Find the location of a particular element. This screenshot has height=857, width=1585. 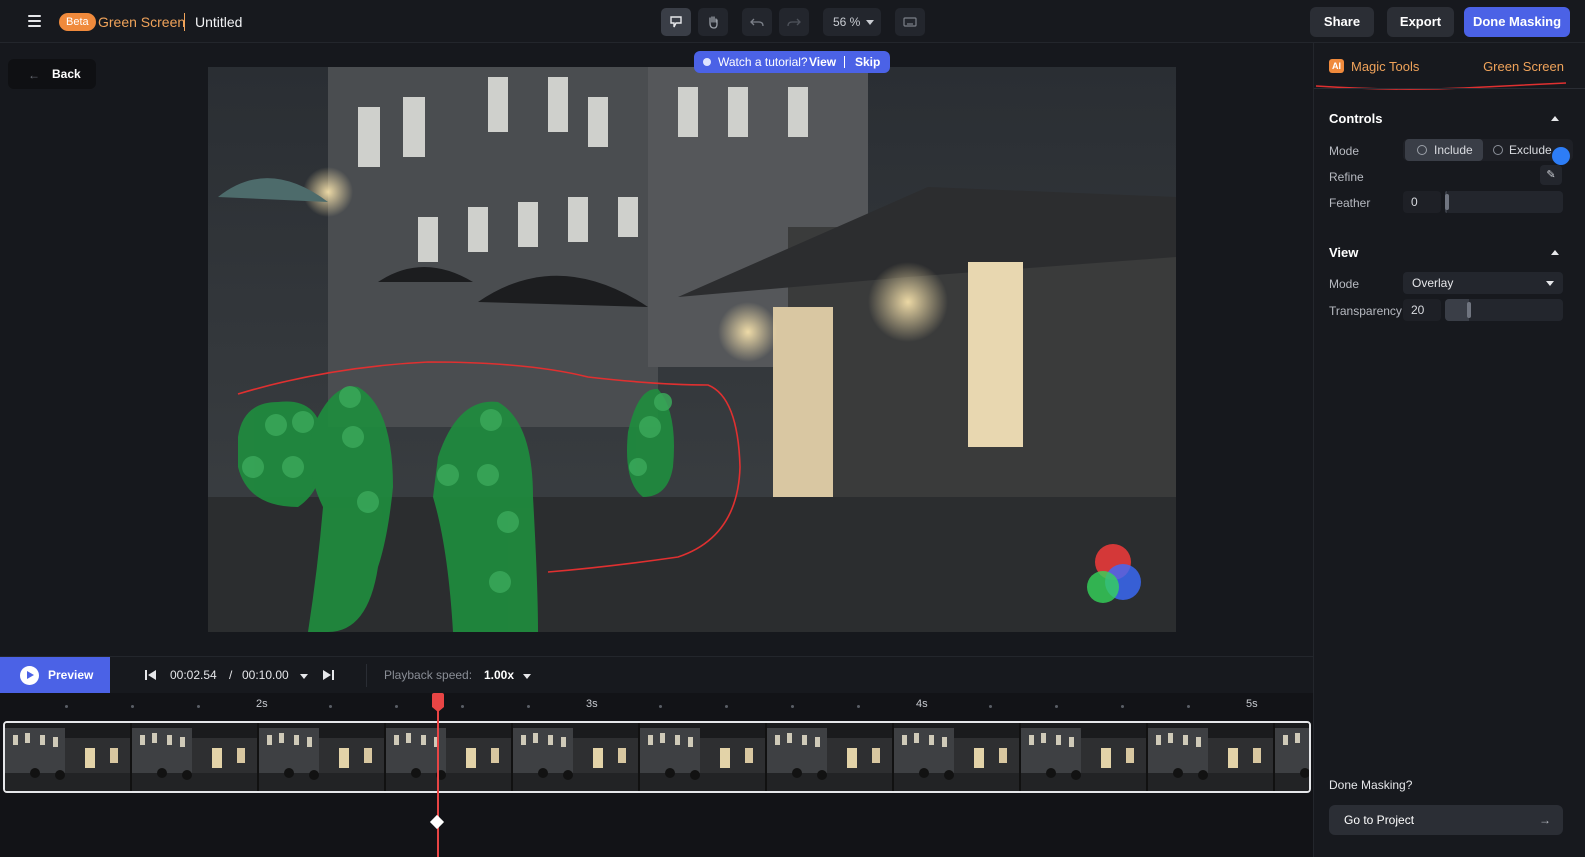

ruler-label: 4s is located at coordinates (922, 704).